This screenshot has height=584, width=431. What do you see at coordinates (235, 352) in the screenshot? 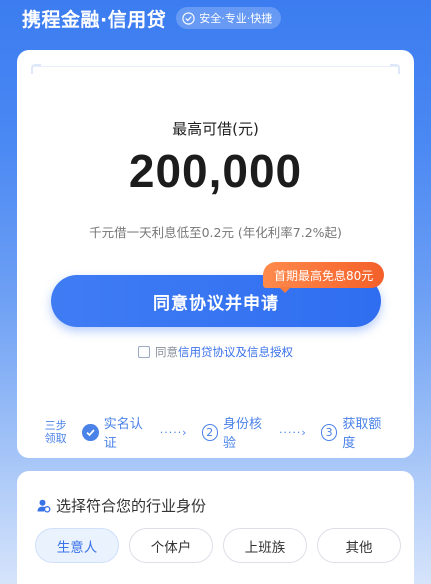
I see `agreement-link: 信用贷协议及信息授权` at bounding box center [235, 352].